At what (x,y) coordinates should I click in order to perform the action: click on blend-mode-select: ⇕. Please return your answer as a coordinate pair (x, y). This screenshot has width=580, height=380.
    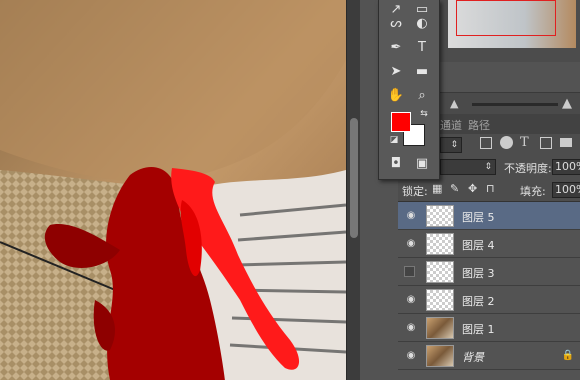
    Looking at the image, I should click on (468, 167).